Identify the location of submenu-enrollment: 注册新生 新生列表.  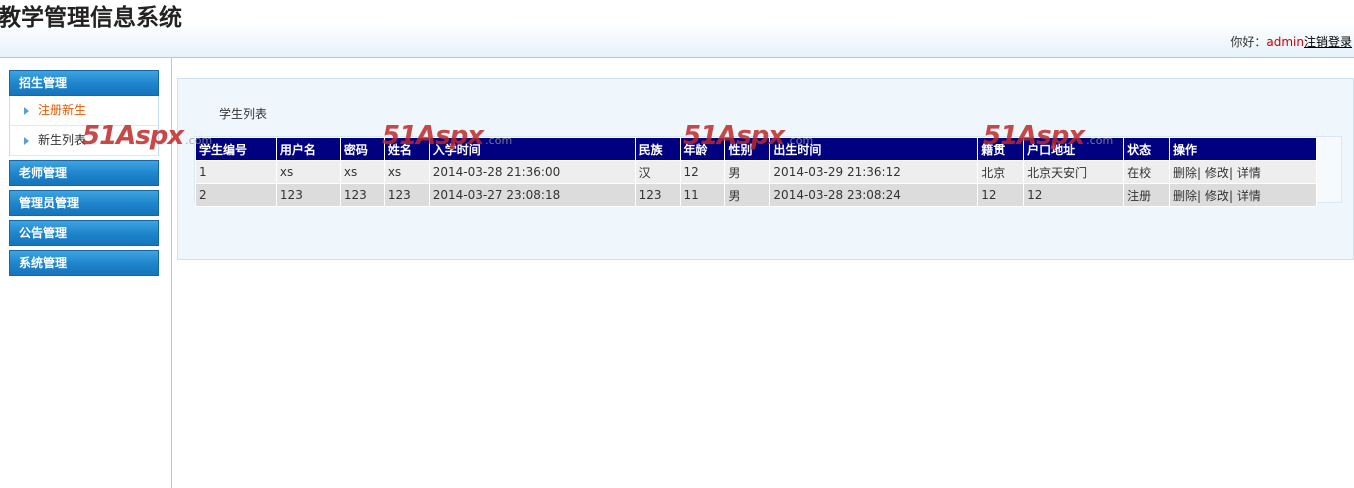
(84, 126).